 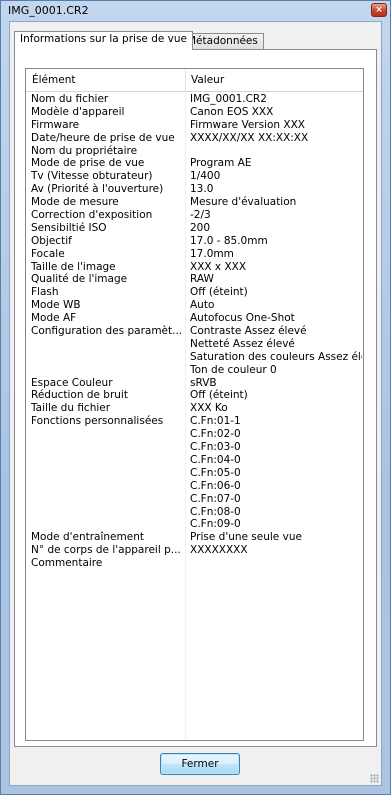 I want to click on table-row: Espace Couleur sRVB, so click(x=194, y=383).